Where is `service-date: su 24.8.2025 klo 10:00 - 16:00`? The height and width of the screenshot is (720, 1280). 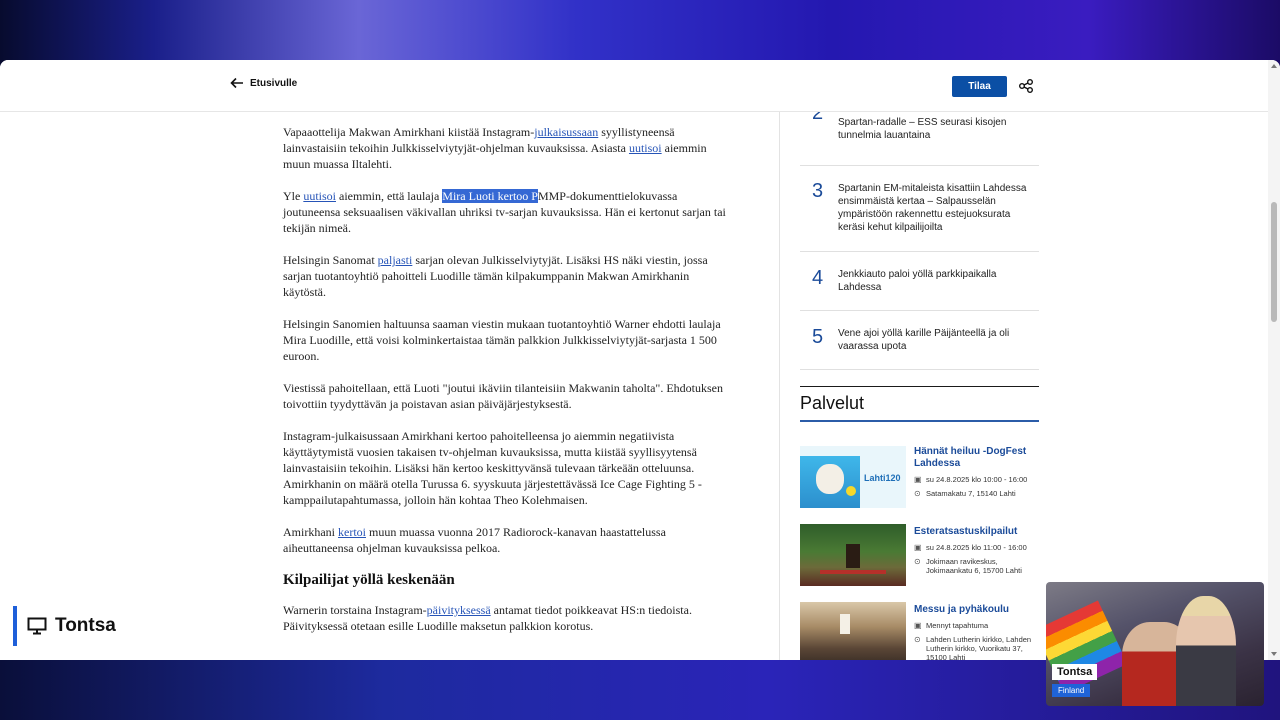
service-date: su 24.8.2025 klo 10:00 - 16:00 is located at coordinates (977, 479).